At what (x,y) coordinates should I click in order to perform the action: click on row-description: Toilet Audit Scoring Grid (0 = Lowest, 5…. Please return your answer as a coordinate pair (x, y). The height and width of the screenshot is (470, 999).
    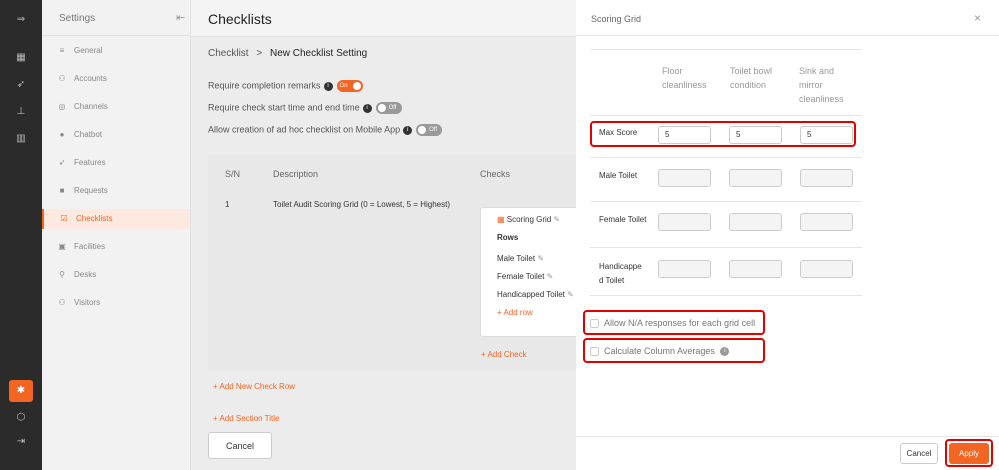
    Looking at the image, I should click on (361, 204).